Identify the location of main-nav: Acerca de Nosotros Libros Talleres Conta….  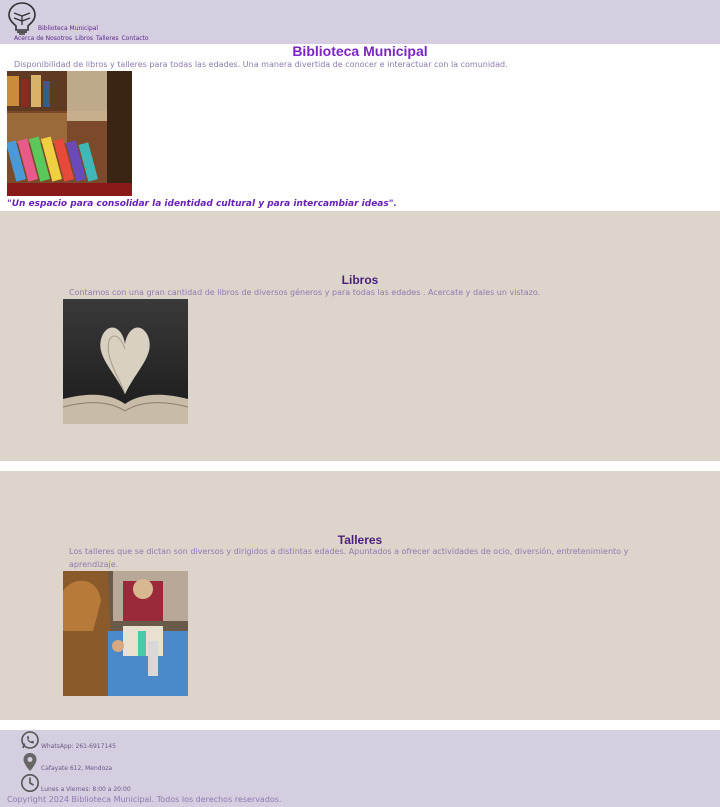
(81, 38).